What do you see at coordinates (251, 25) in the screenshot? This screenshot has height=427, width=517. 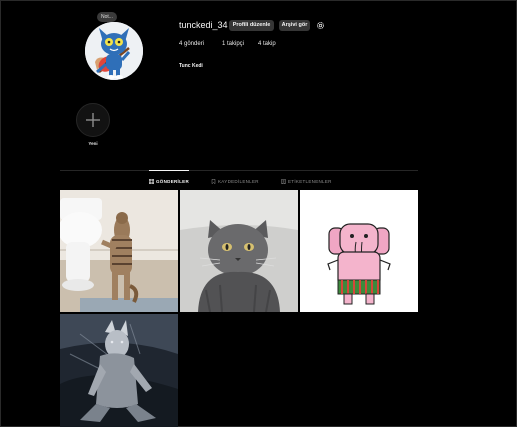 I see `edit-profile-button: Profili düzenle` at bounding box center [251, 25].